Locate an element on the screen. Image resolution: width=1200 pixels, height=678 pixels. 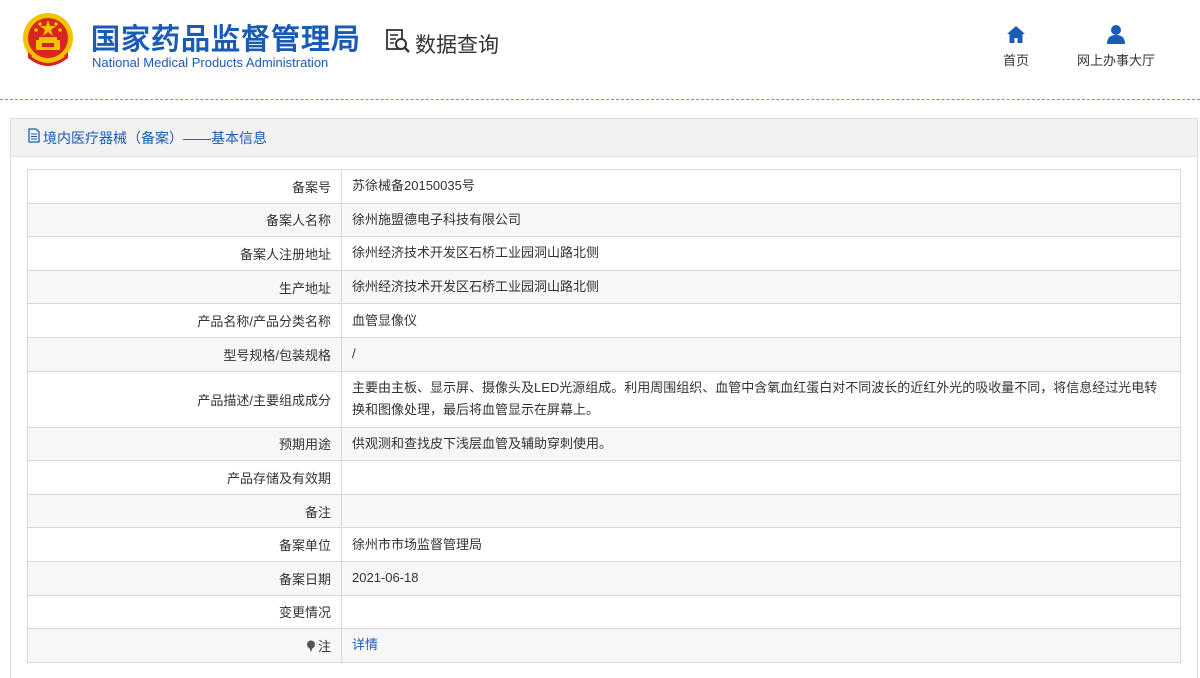
data-query-link: 数据查询 is located at coordinates (442, 44).